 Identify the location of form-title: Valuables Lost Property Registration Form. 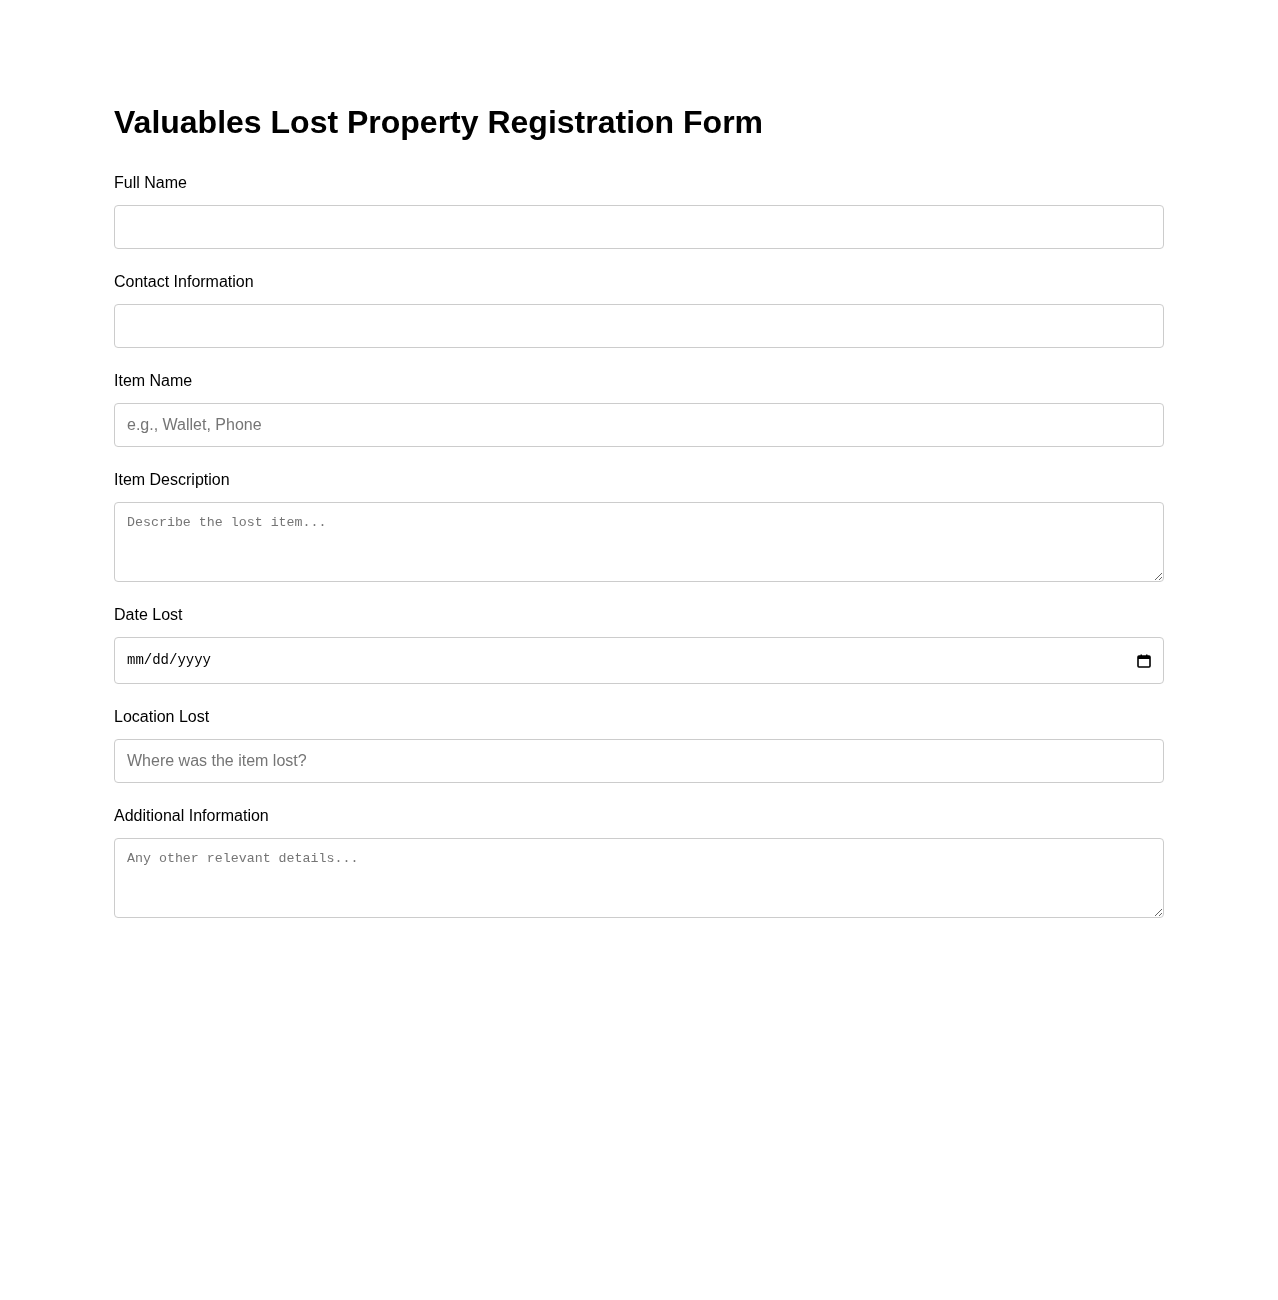
(439, 122).